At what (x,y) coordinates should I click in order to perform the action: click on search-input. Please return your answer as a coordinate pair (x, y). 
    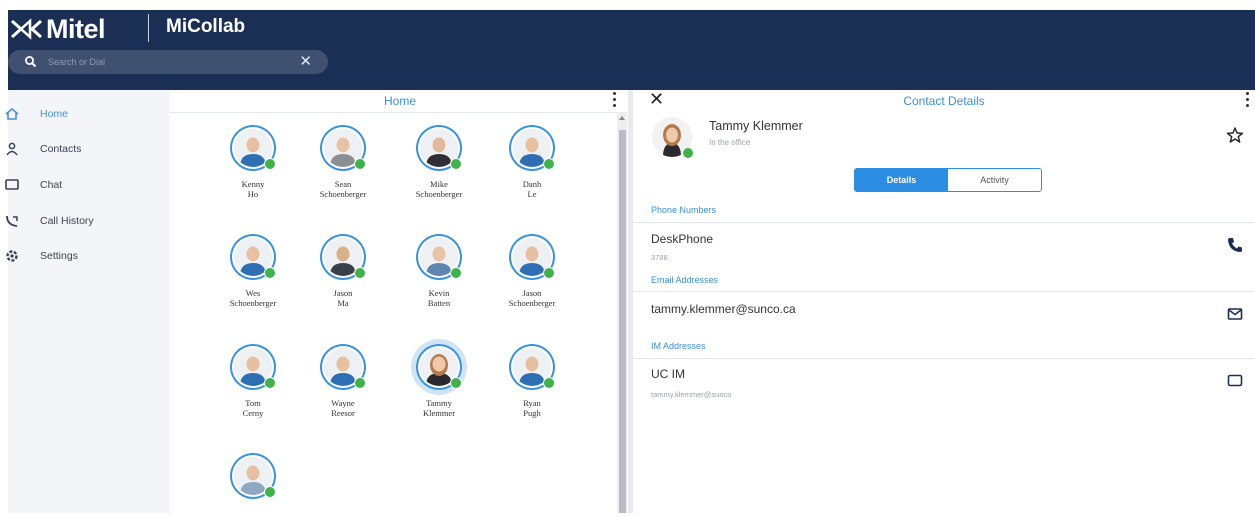
    Looking at the image, I should click on (163, 62).